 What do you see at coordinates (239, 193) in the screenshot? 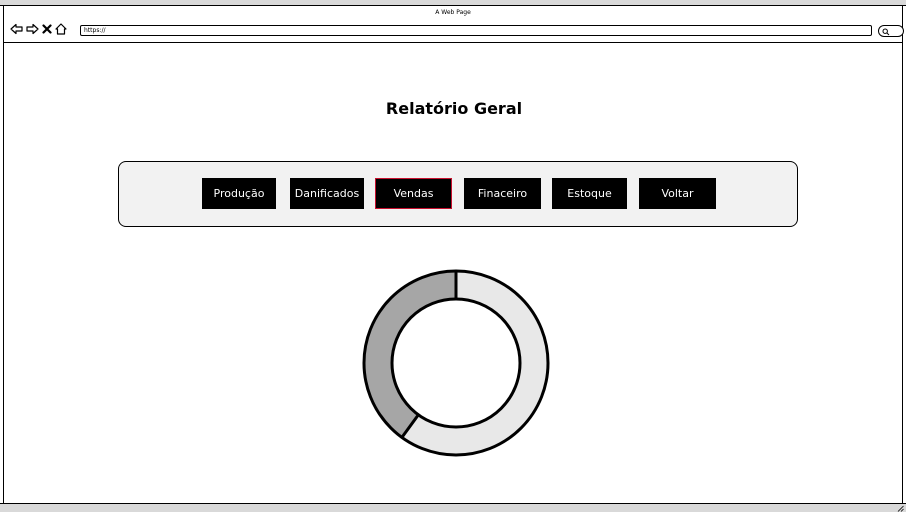
I see `producao-button: Produção` at bounding box center [239, 193].